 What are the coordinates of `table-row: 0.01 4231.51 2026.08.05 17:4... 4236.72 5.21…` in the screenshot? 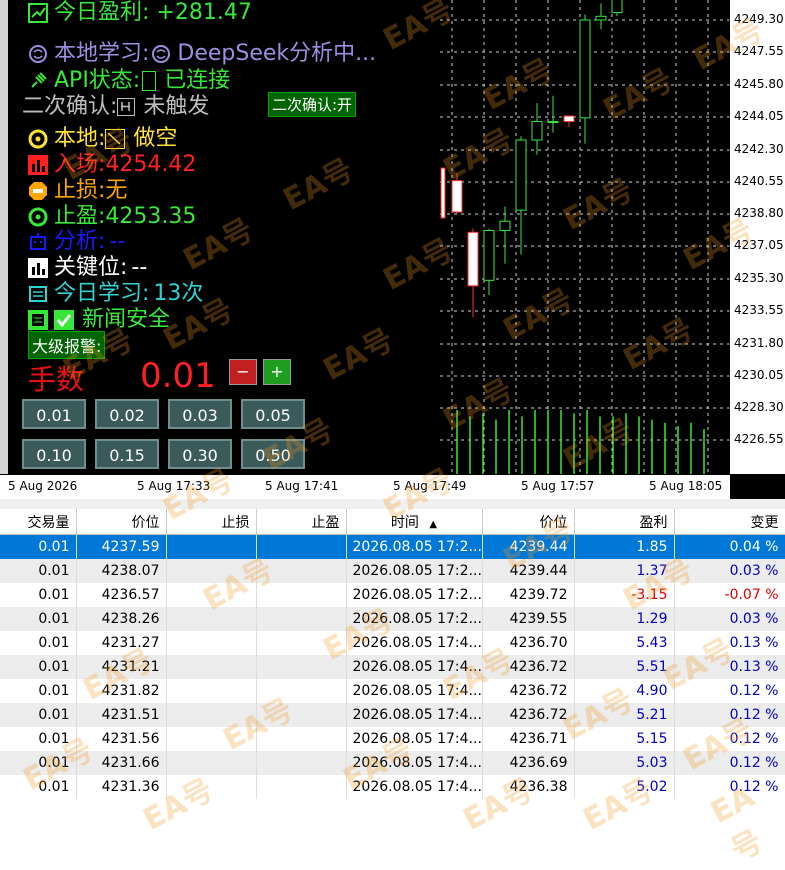 It's located at (392, 715).